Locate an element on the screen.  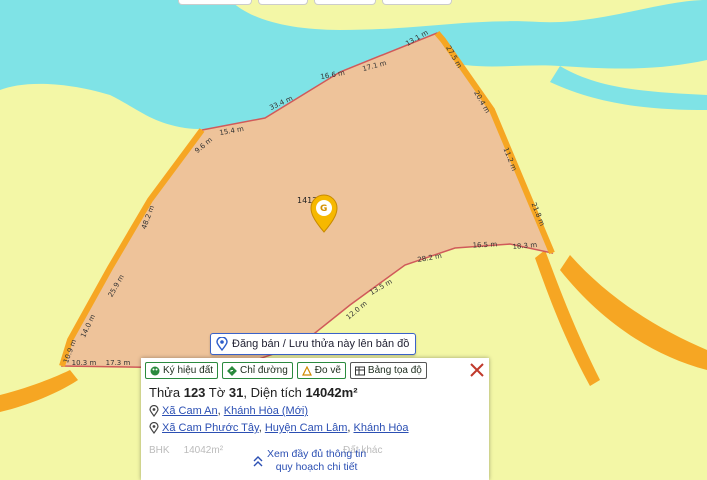
palette-icon is located at coordinates (155, 370).